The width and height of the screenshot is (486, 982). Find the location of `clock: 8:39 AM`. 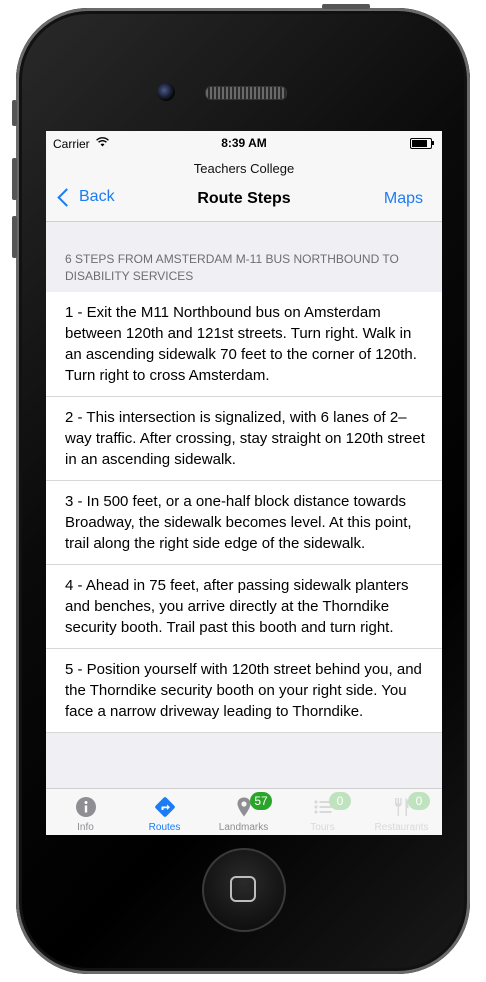

clock: 8:39 AM is located at coordinates (244, 143).